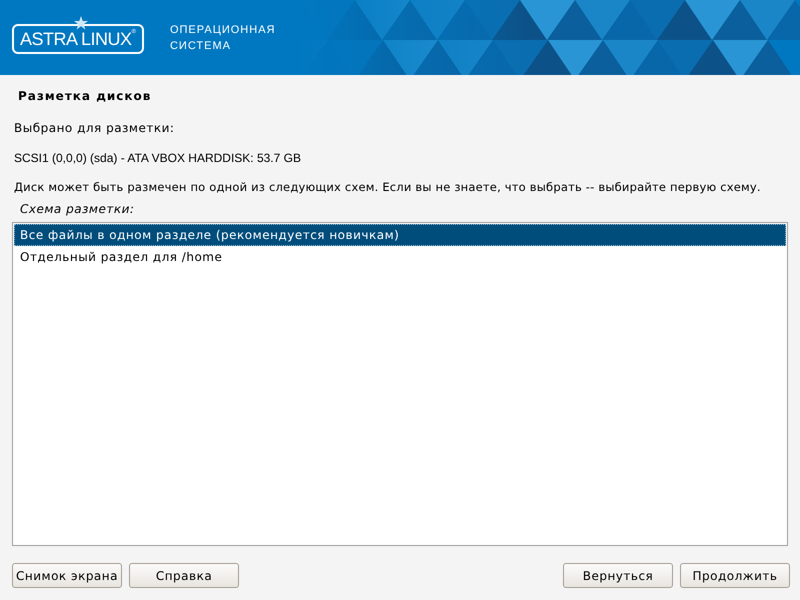 Image resolution: width=800 pixels, height=600 pixels. What do you see at coordinates (95, 128) in the screenshot?
I see `label-text: Выбрано для разметки:` at bounding box center [95, 128].